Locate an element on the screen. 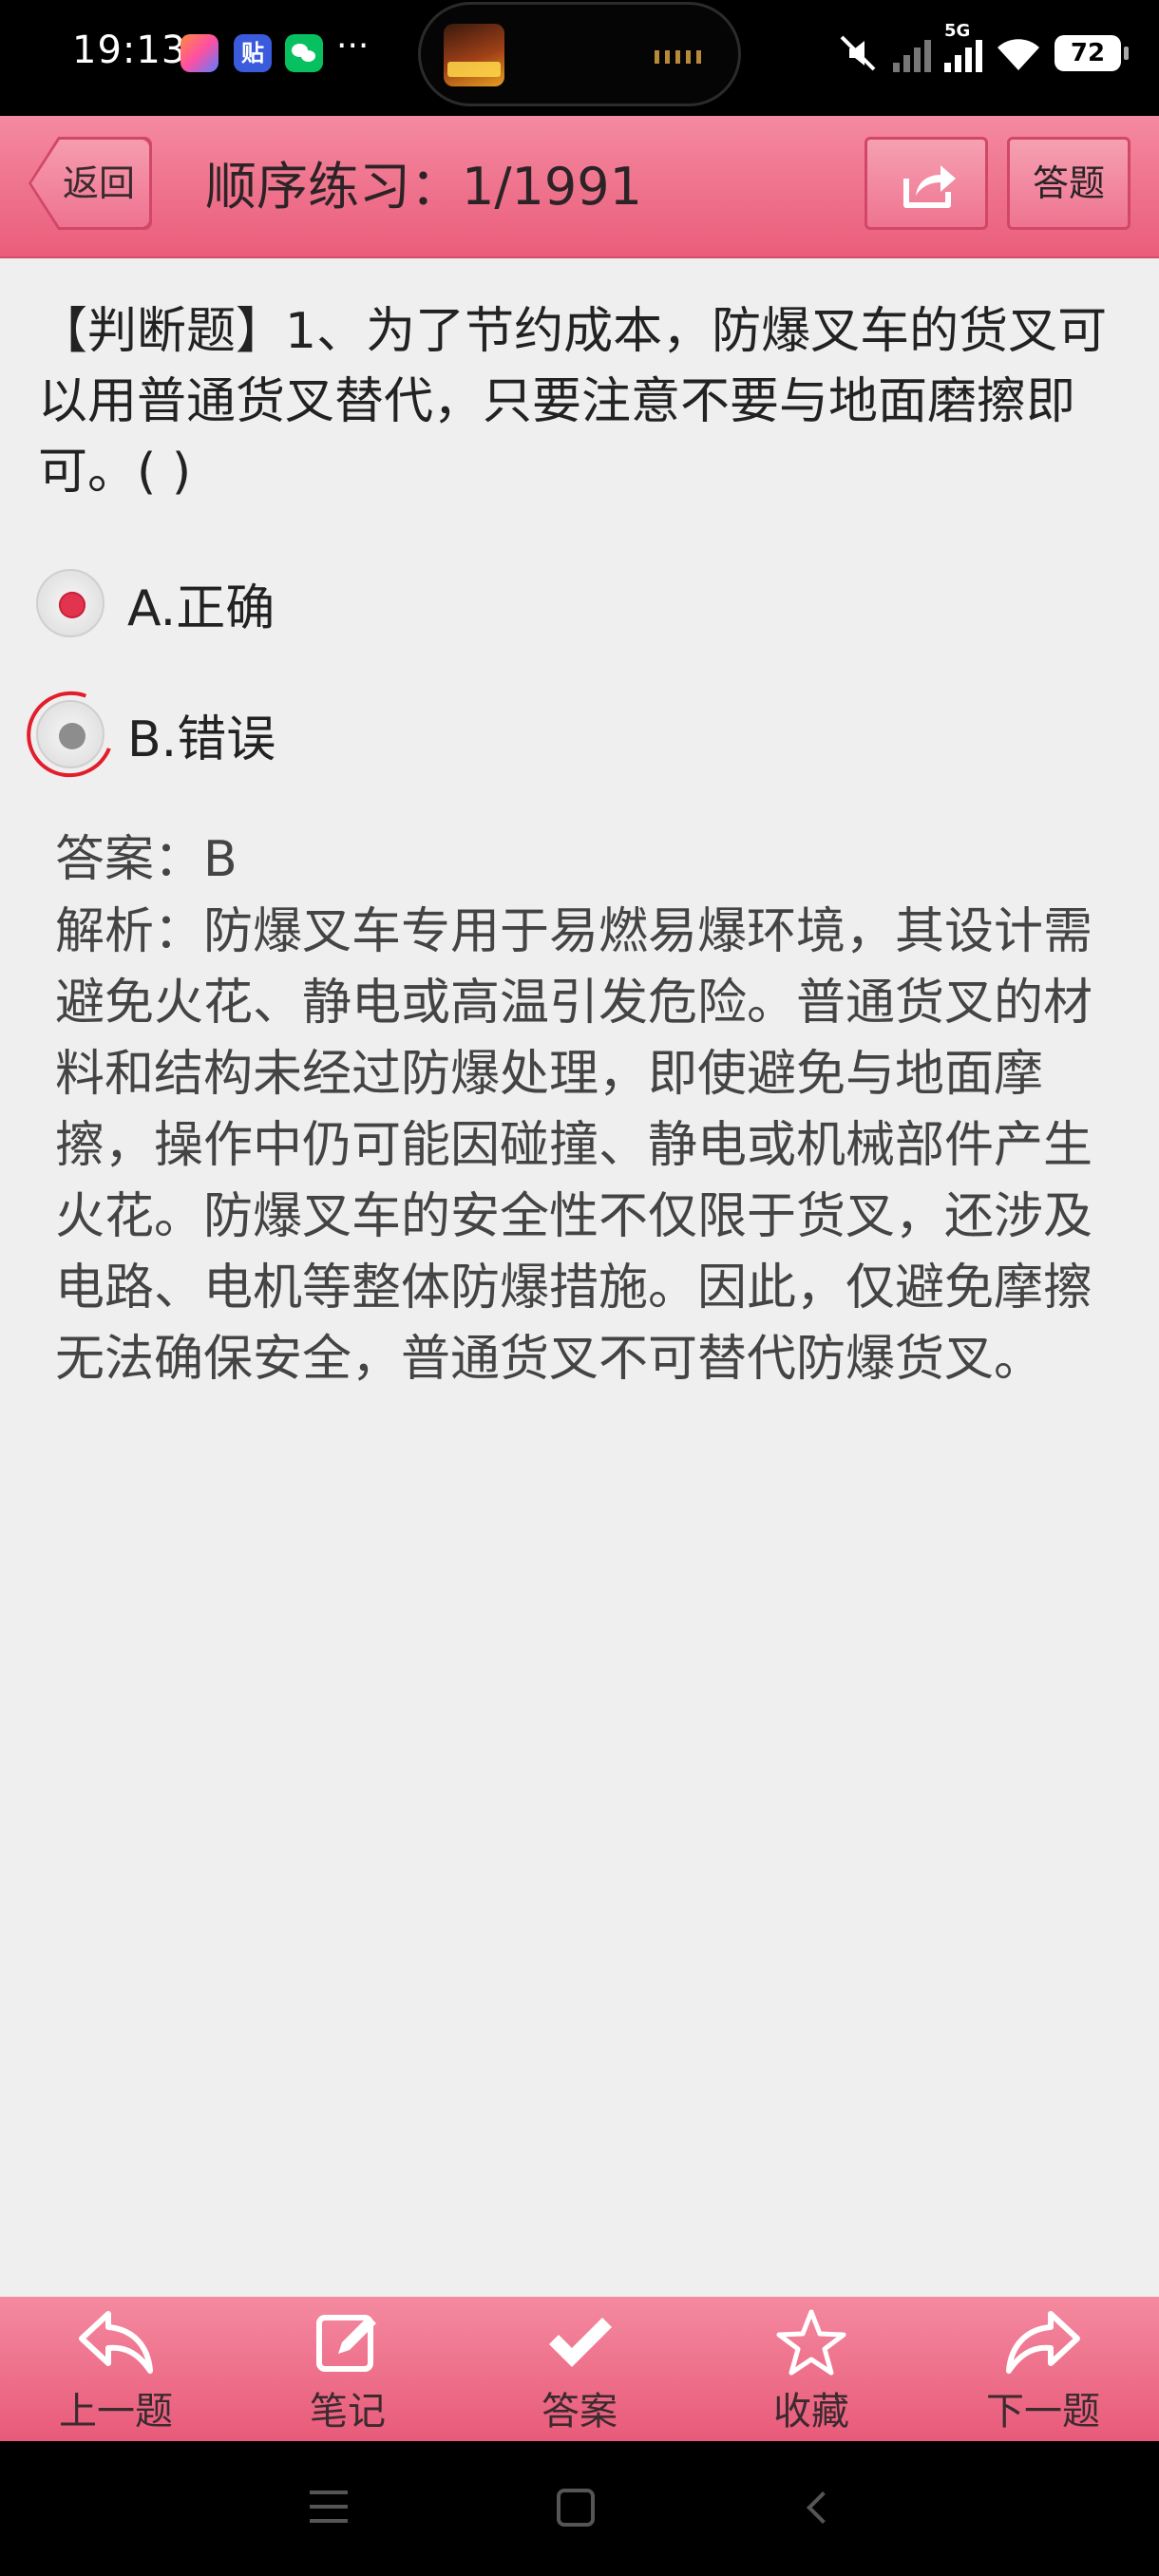  status-bar: 19:13 贴 ··· 5G 72 is located at coordinates (579, 58).